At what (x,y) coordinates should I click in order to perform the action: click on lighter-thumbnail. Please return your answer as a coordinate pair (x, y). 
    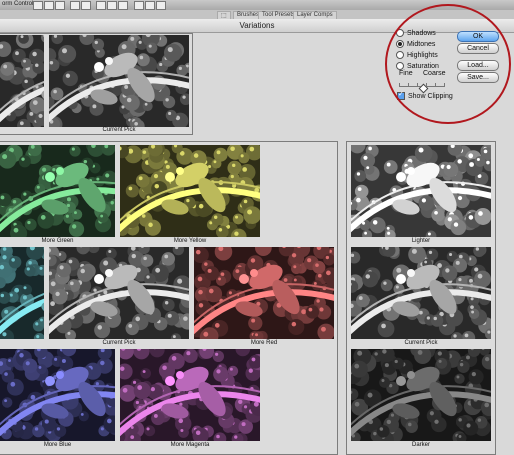
    Looking at the image, I should click on (421, 191).